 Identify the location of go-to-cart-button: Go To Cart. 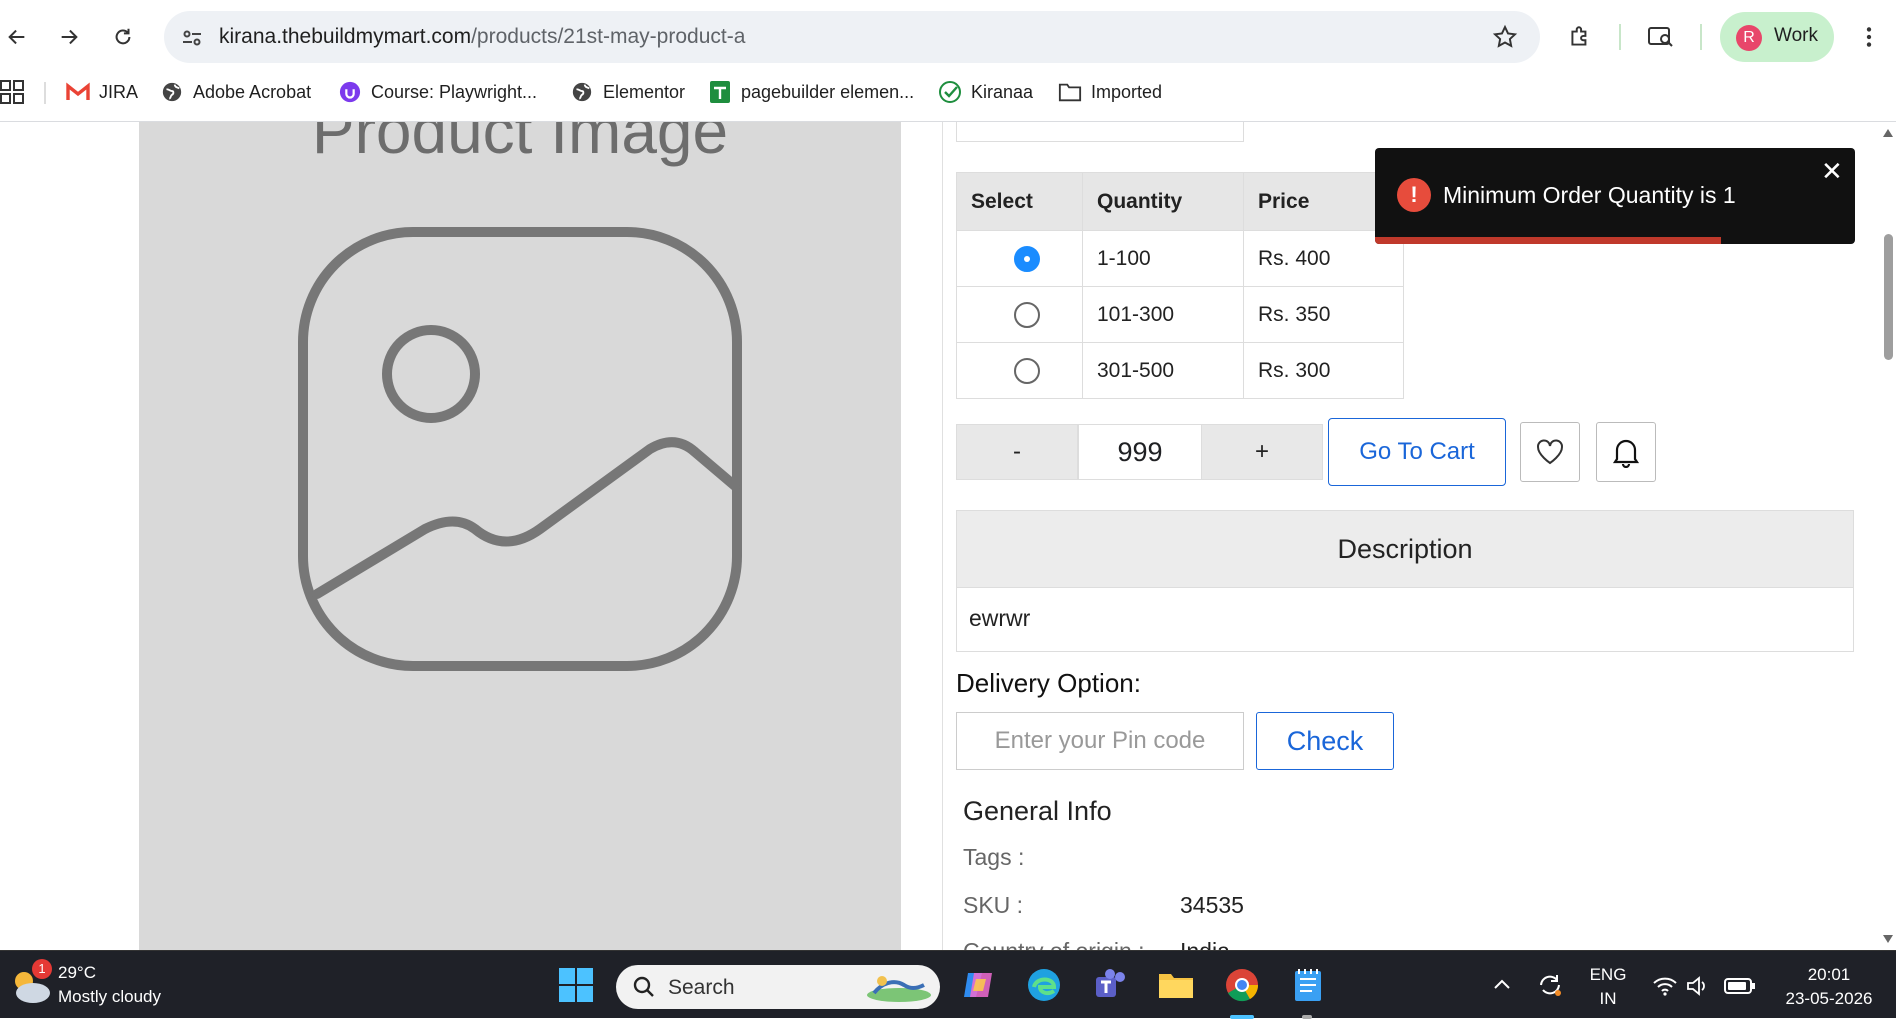
(1417, 452).